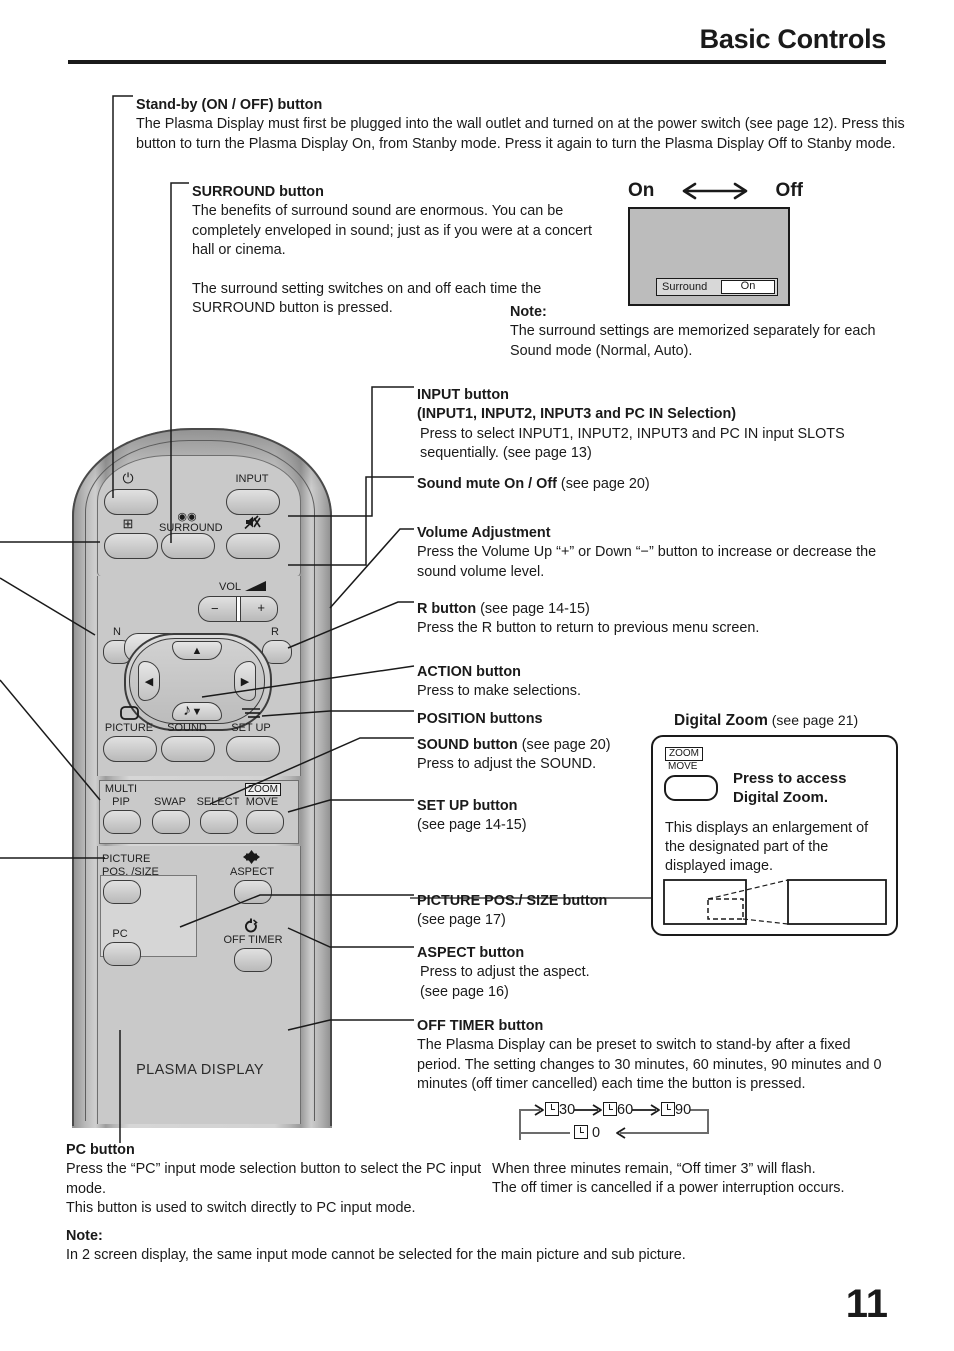 The image size is (954, 1351). What do you see at coordinates (512, 901) in the screenshot?
I see `picture-pos-heading: PICTURE POS./ SIZE button` at bounding box center [512, 901].